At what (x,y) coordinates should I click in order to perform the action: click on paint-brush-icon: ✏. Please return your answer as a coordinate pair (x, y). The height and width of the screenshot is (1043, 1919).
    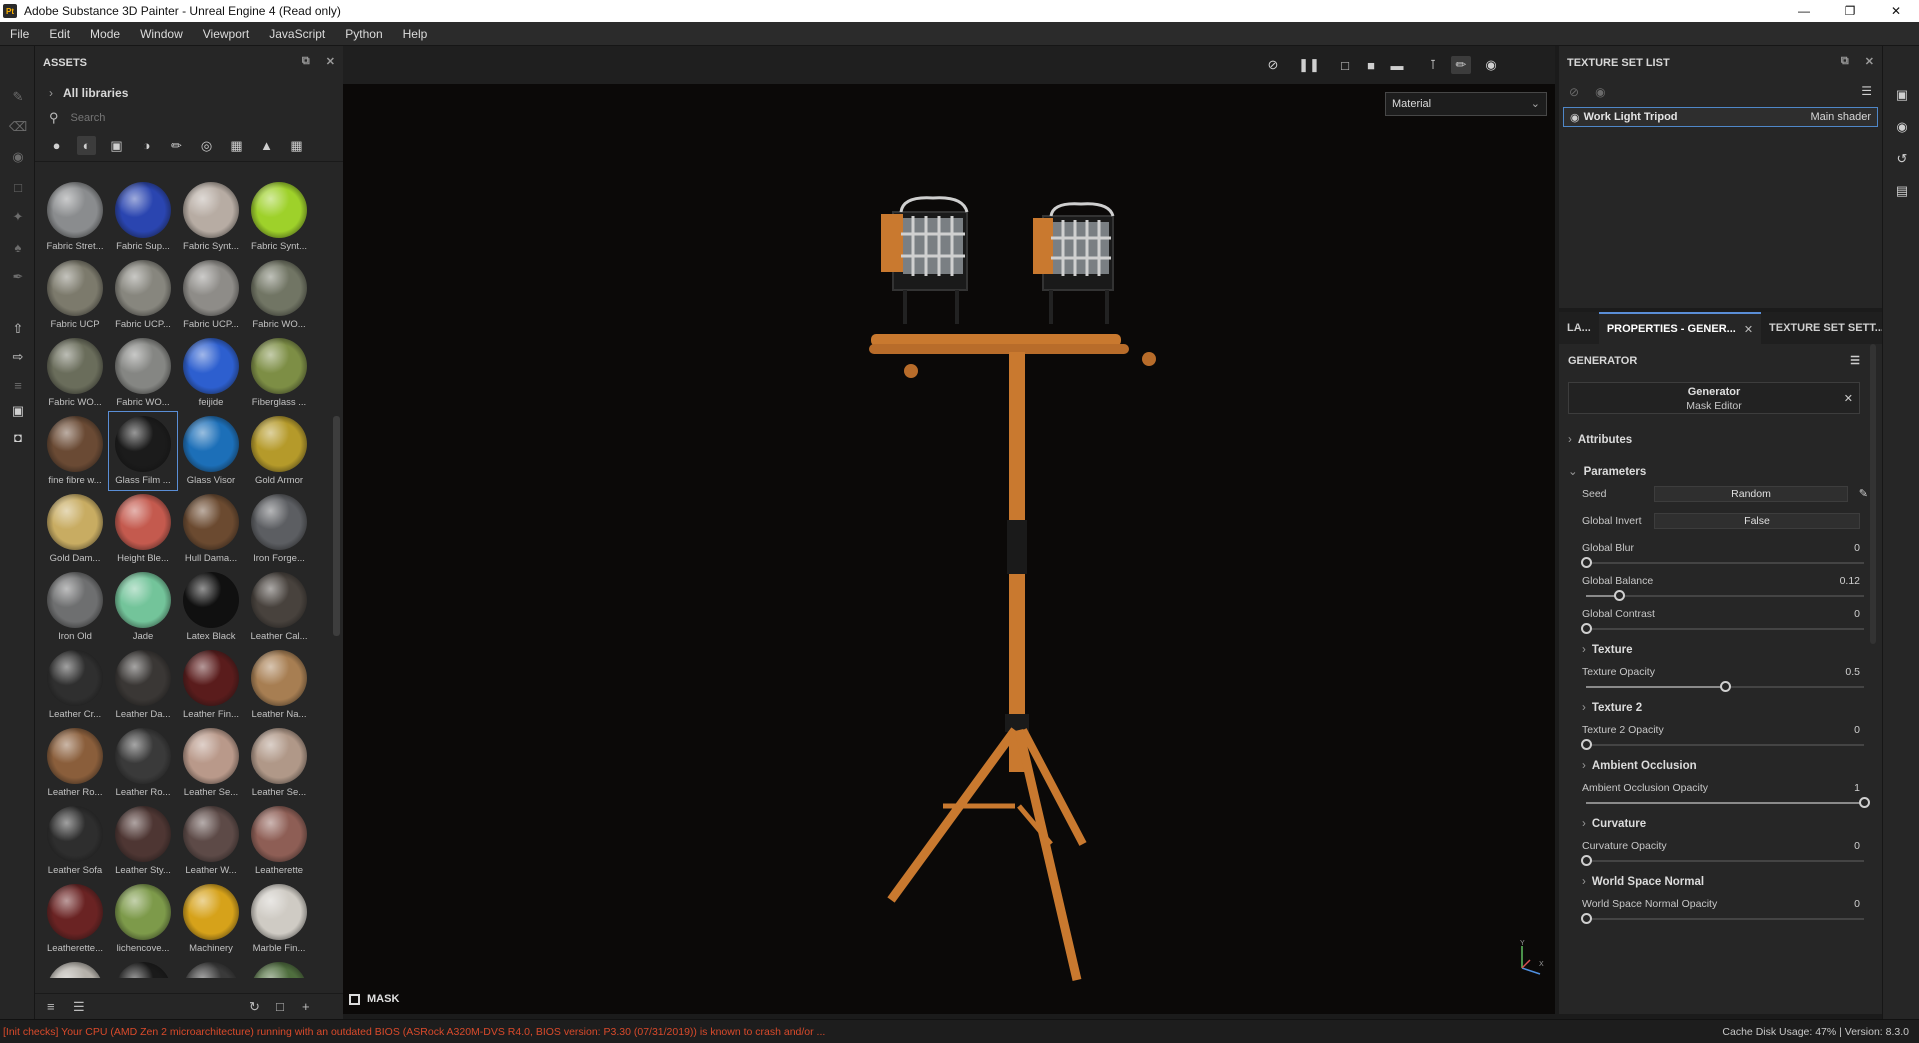
    Looking at the image, I should click on (1461, 65).